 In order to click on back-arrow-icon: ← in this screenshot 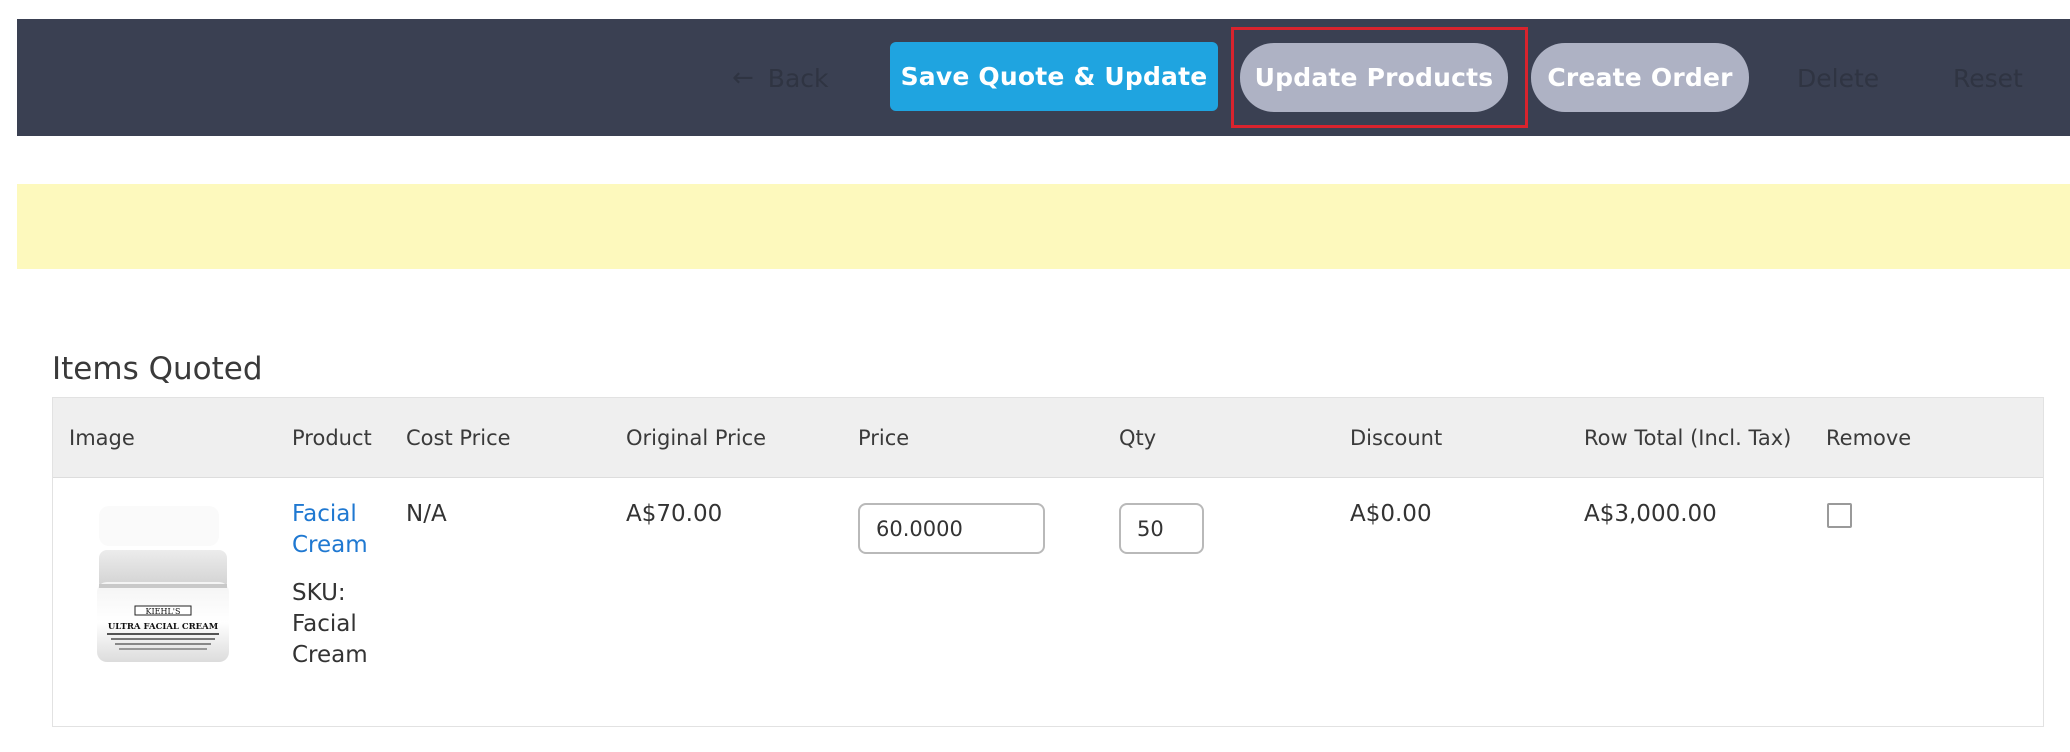, I will do `click(743, 78)`.